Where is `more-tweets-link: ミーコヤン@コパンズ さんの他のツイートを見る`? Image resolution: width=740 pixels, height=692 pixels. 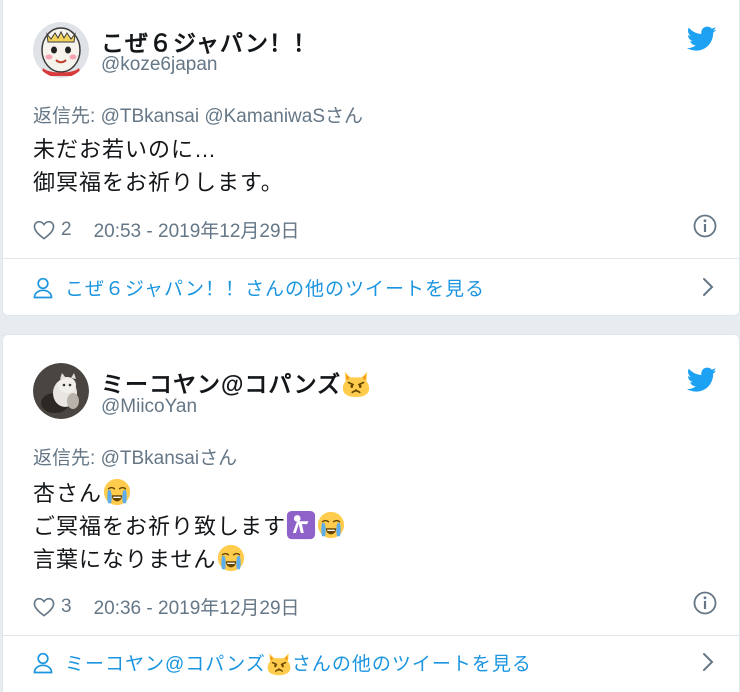
more-tweets-link: ミーコヤン@コパンズ さんの他のツイートを見る is located at coordinates (282, 662).